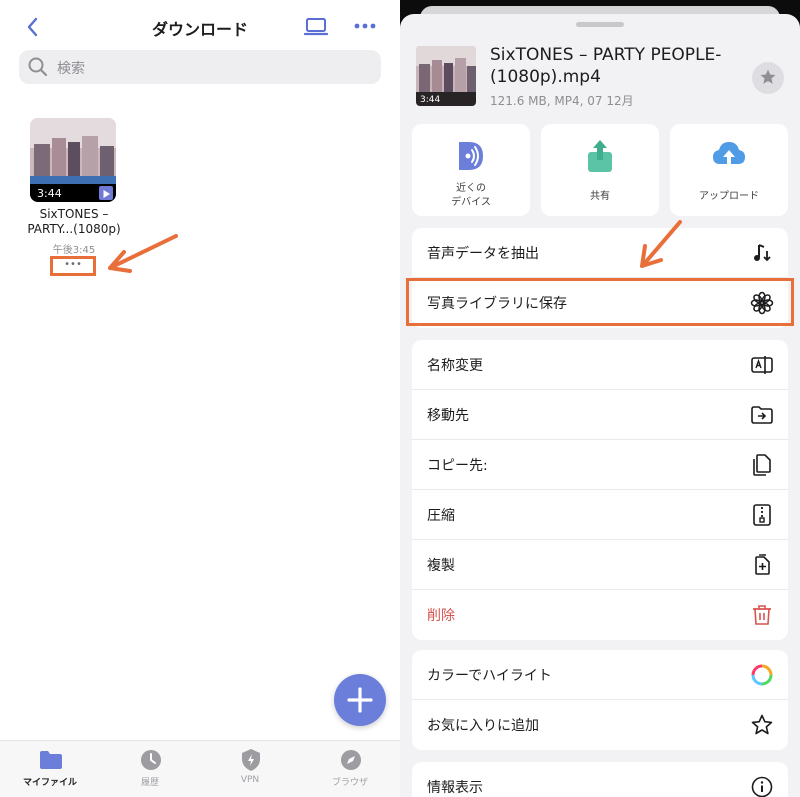 The height and width of the screenshot is (797, 800). I want to click on upload-button: アップロード, so click(729, 170).